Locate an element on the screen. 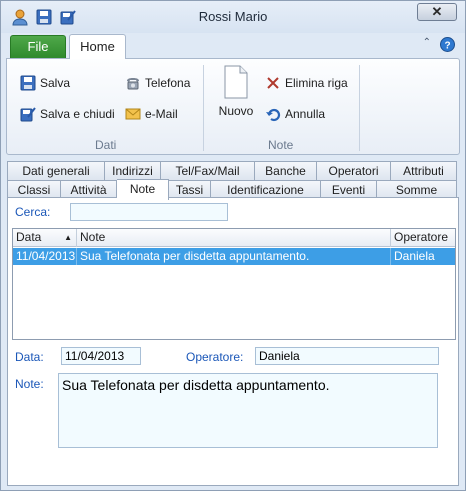 This screenshot has height=491, width=466. email-label: e-Mail is located at coordinates (161, 114).